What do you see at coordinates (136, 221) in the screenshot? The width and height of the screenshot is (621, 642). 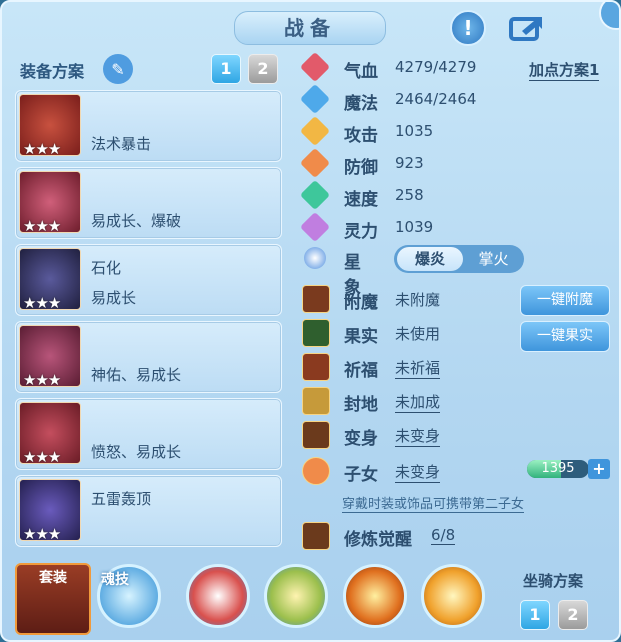 I see `equip-effect: 易成长、爆破` at bounding box center [136, 221].